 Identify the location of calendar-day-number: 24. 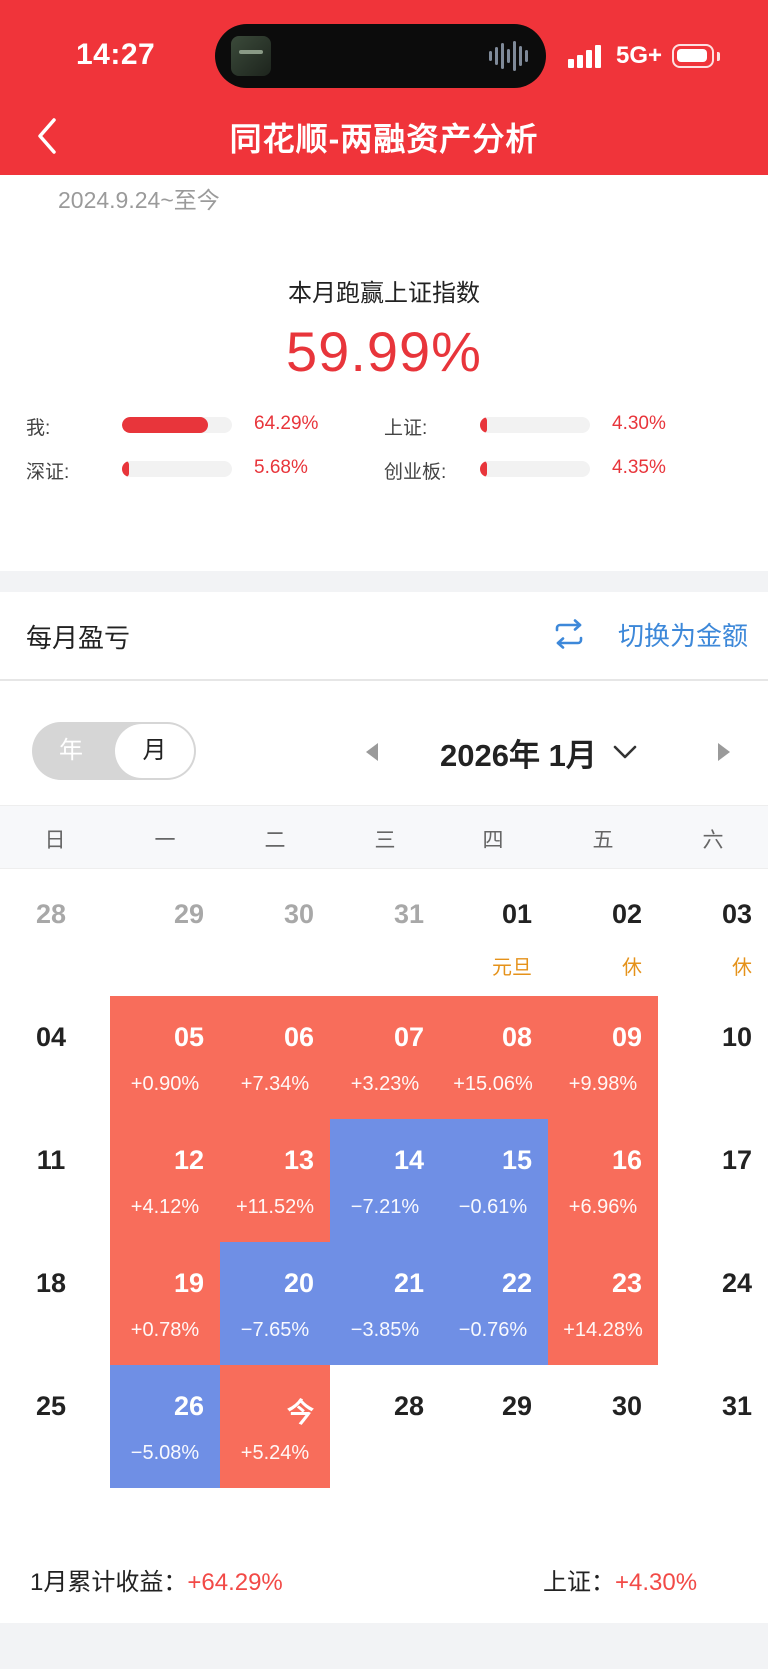
(736, 1283).